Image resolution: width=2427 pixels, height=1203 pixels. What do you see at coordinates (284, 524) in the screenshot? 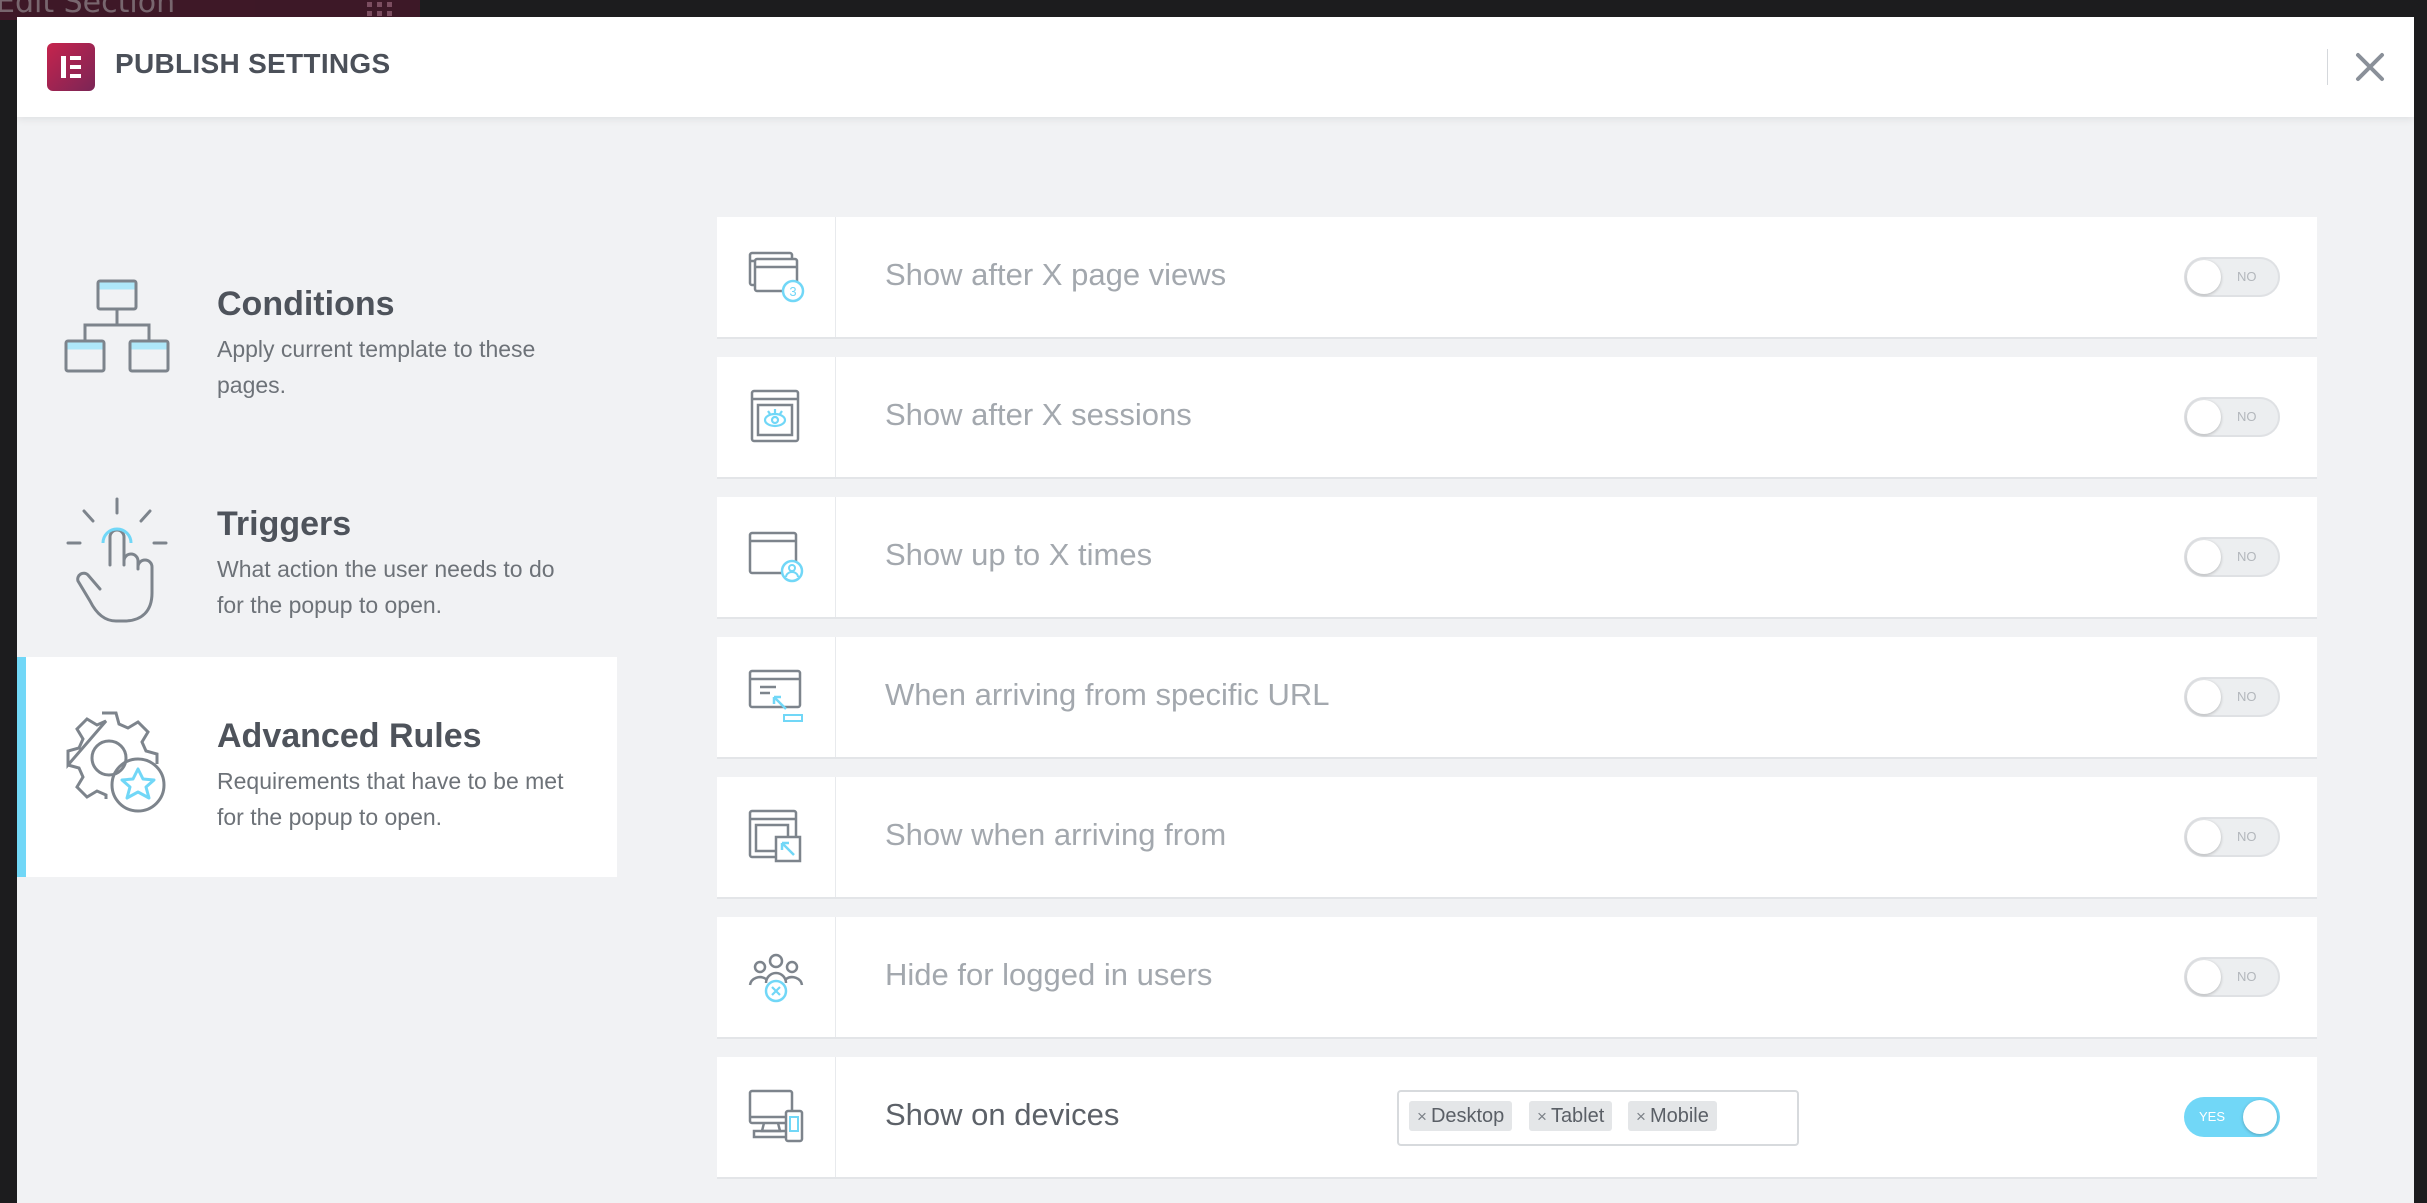
I see `sidebar-item-title: Triggers` at bounding box center [284, 524].